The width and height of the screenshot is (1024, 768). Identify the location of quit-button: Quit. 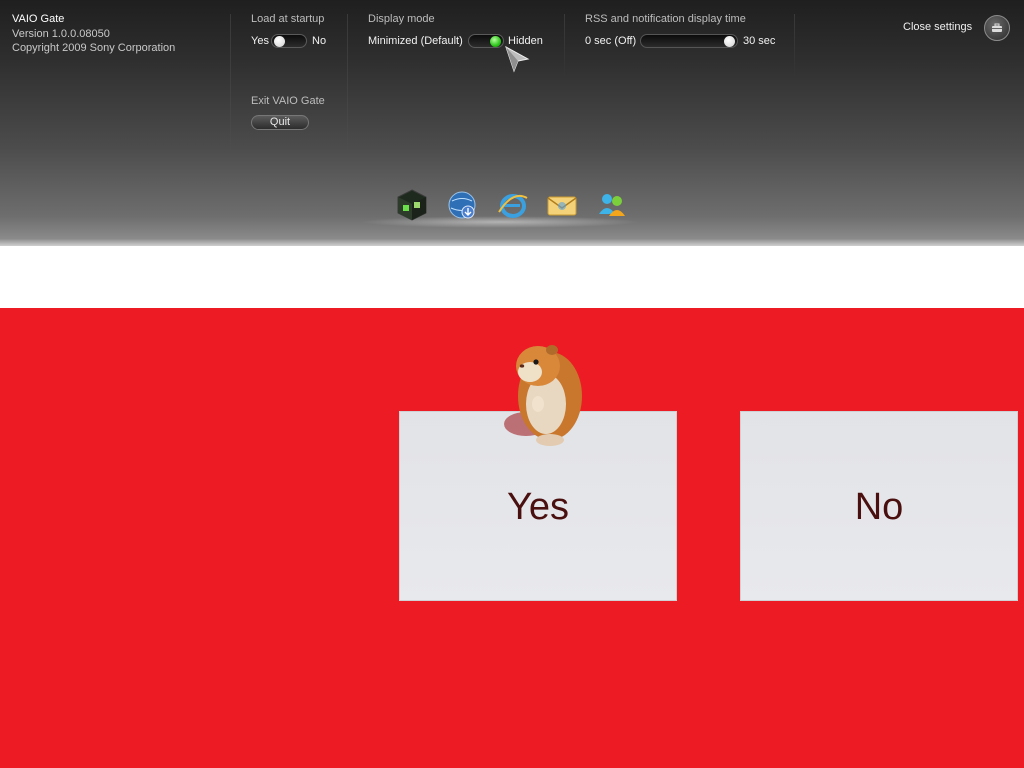
(280, 122).